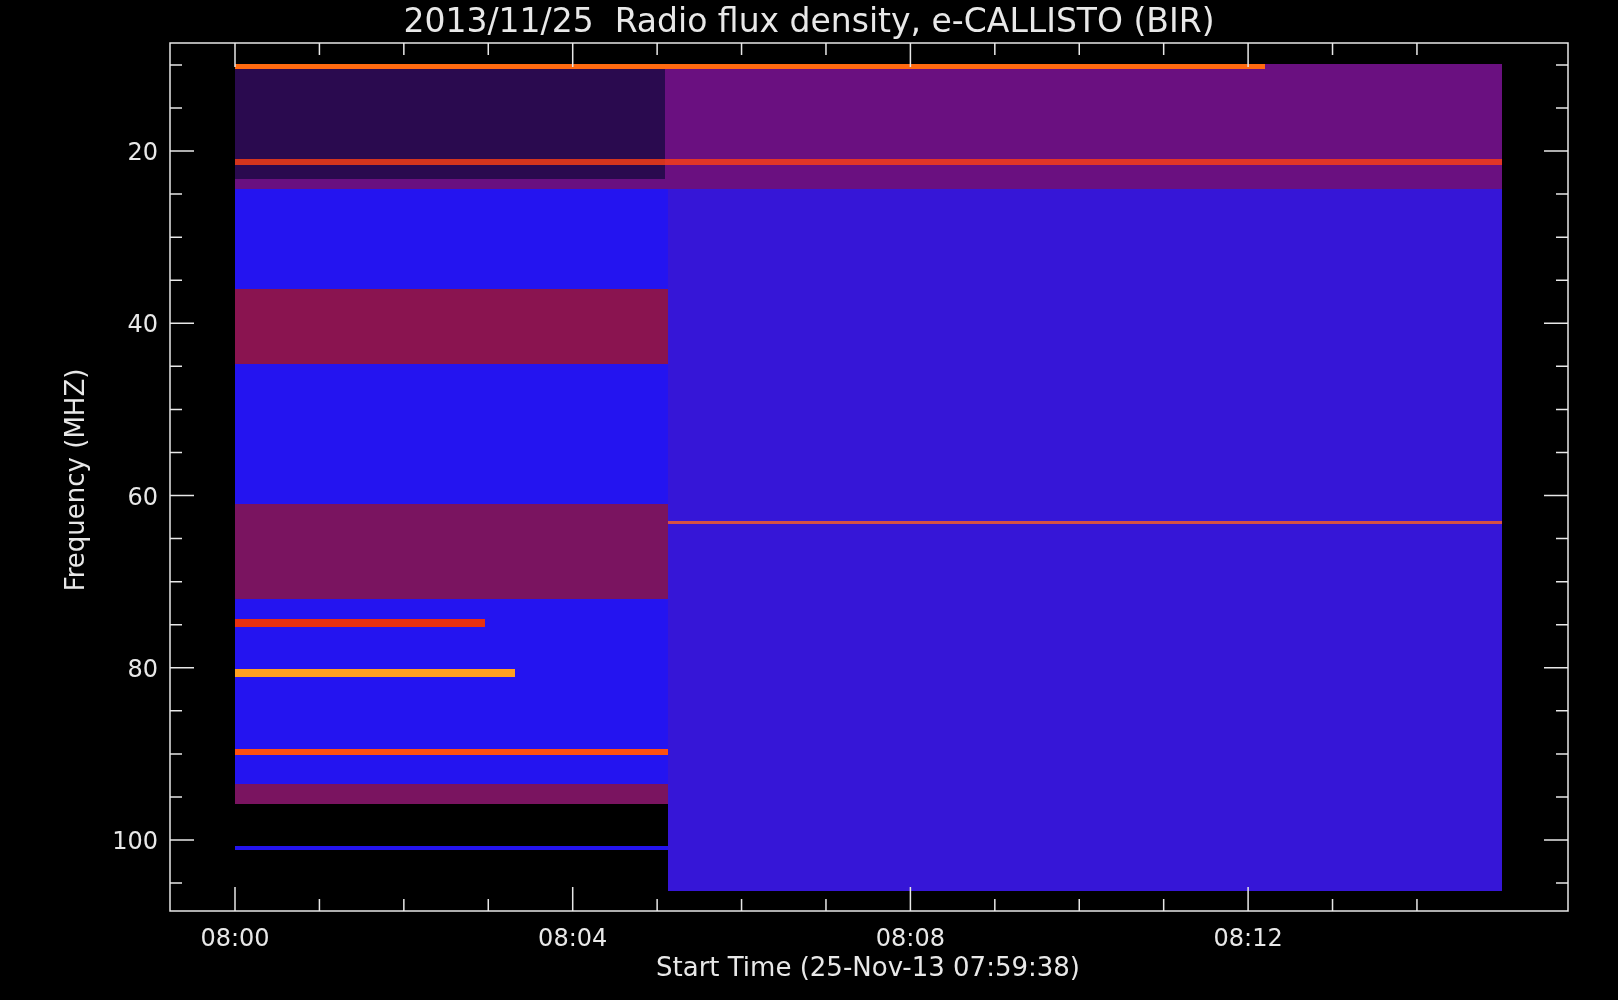 This screenshot has height=1000, width=1618. I want to click on tick-label: 08:00, so click(235, 938).